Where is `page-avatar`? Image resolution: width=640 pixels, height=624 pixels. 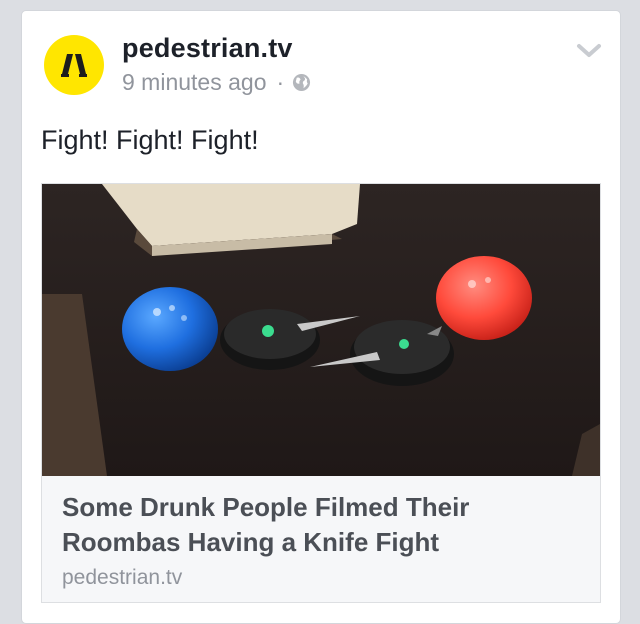 page-avatar is located at coordinates (74, 65).